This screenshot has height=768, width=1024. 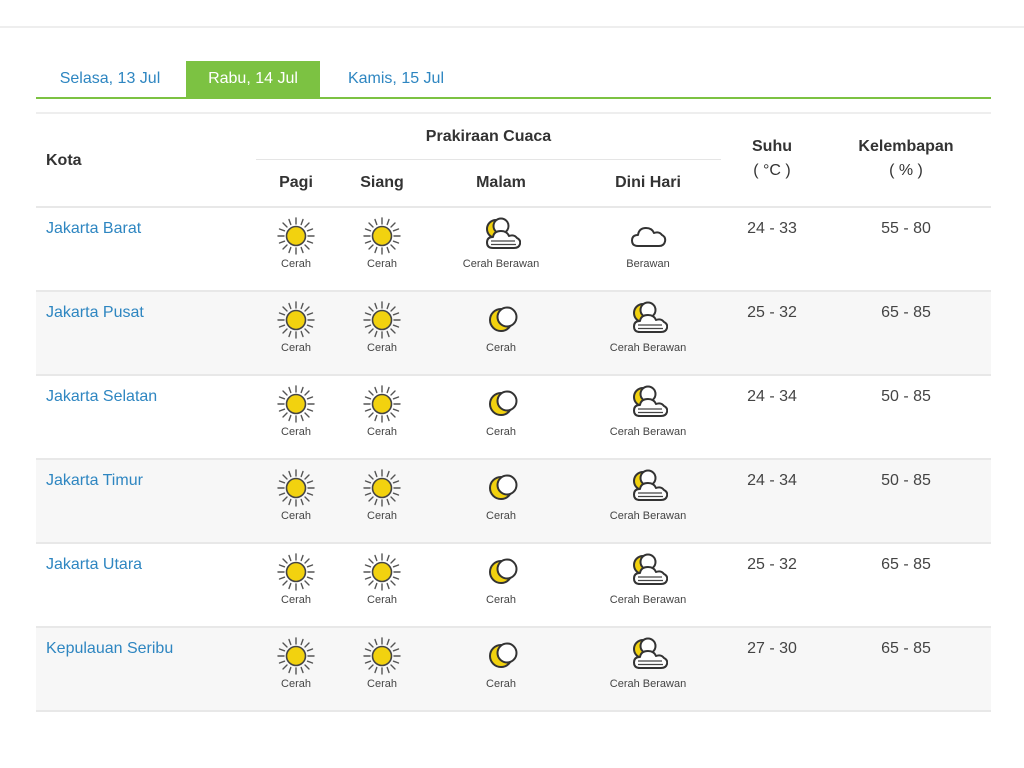 What do you see at coordinates (253, 79) in the screenshot?
I see `tab-rabu: Rabu, 14 Jul` at bounding box center [253, 79].